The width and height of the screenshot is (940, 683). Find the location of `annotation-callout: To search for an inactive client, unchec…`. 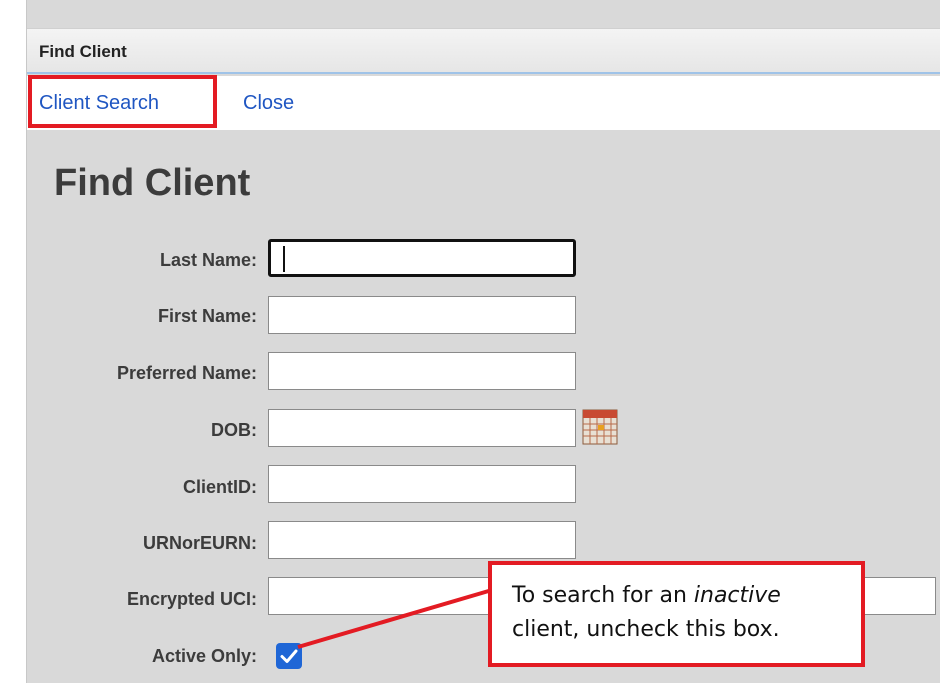

annotation-callout: To search for an inactive client, unchec… is located at coordinates (676, 614).